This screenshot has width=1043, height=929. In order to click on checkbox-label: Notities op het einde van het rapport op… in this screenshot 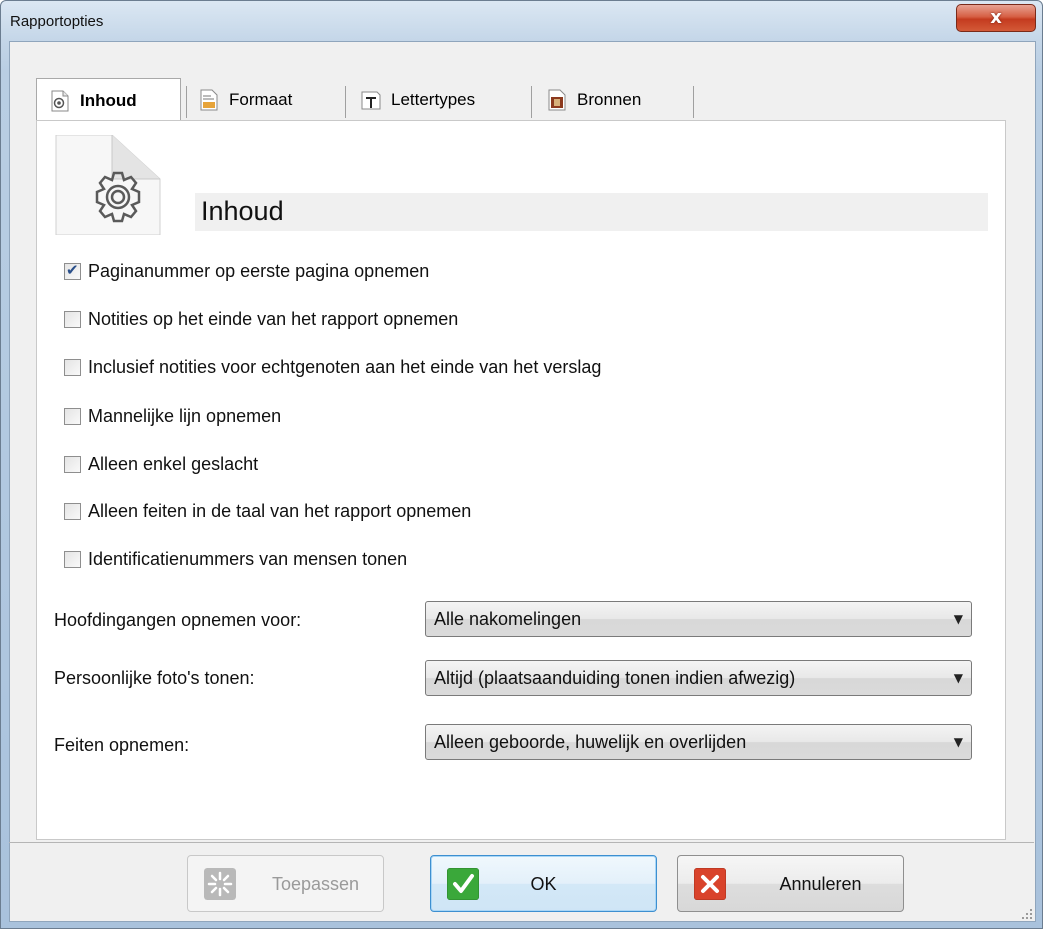, I will do `click(273, 318)`.